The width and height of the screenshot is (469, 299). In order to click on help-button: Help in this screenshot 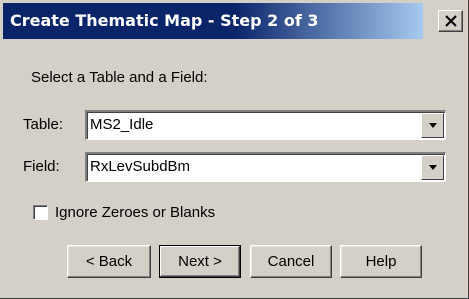, I will do `click(381, 261)`.